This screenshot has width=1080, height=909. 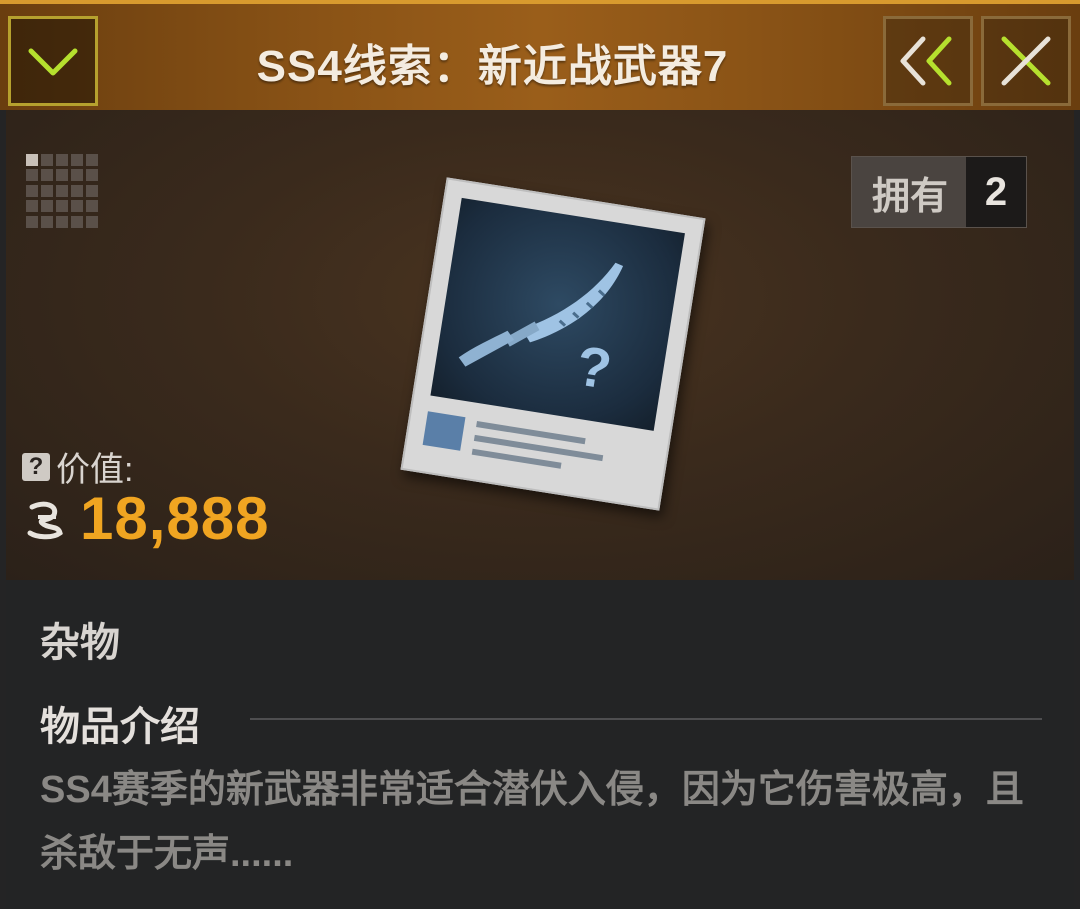 I want to click on owned-label: 拥有, so click(x=910, y=196).